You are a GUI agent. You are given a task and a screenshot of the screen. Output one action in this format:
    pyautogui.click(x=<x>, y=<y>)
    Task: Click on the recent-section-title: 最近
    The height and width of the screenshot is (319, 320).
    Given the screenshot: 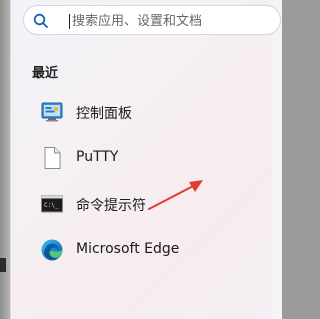 What is the action you would take?
    pyautogui.click(x=45, y=73)
    